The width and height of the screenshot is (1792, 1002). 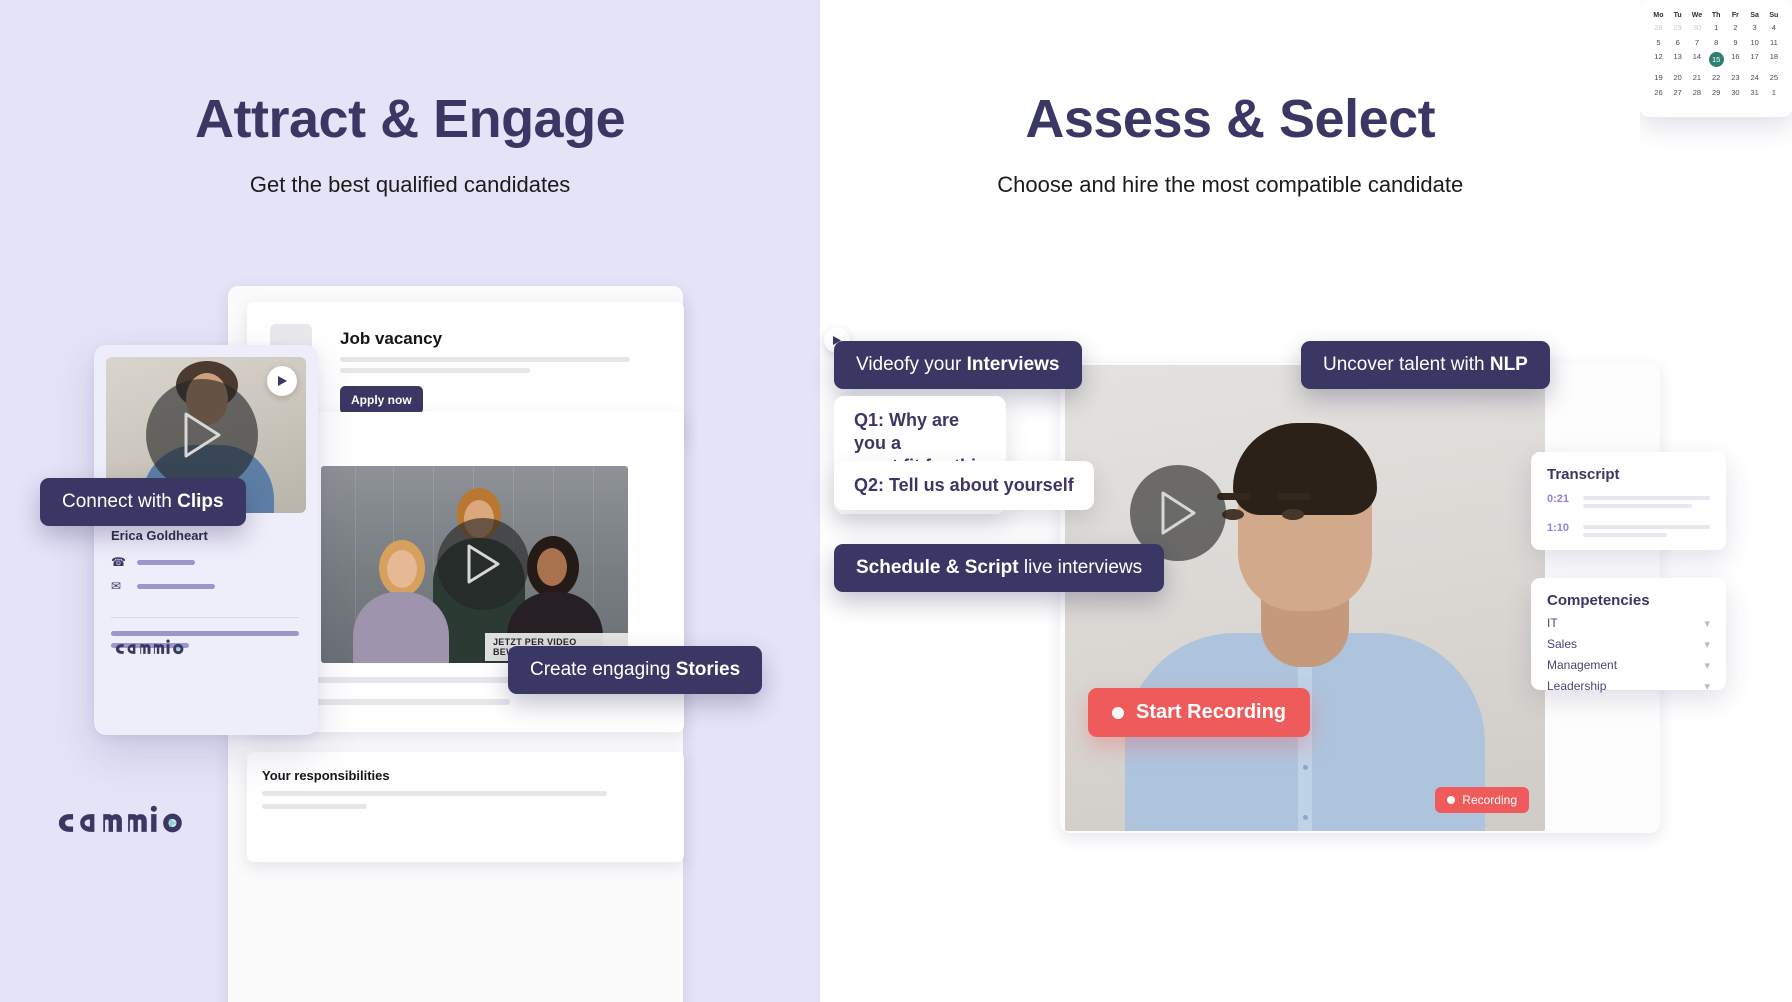 I want to click on calendar-day: 25, so click(x=1774, y=78).